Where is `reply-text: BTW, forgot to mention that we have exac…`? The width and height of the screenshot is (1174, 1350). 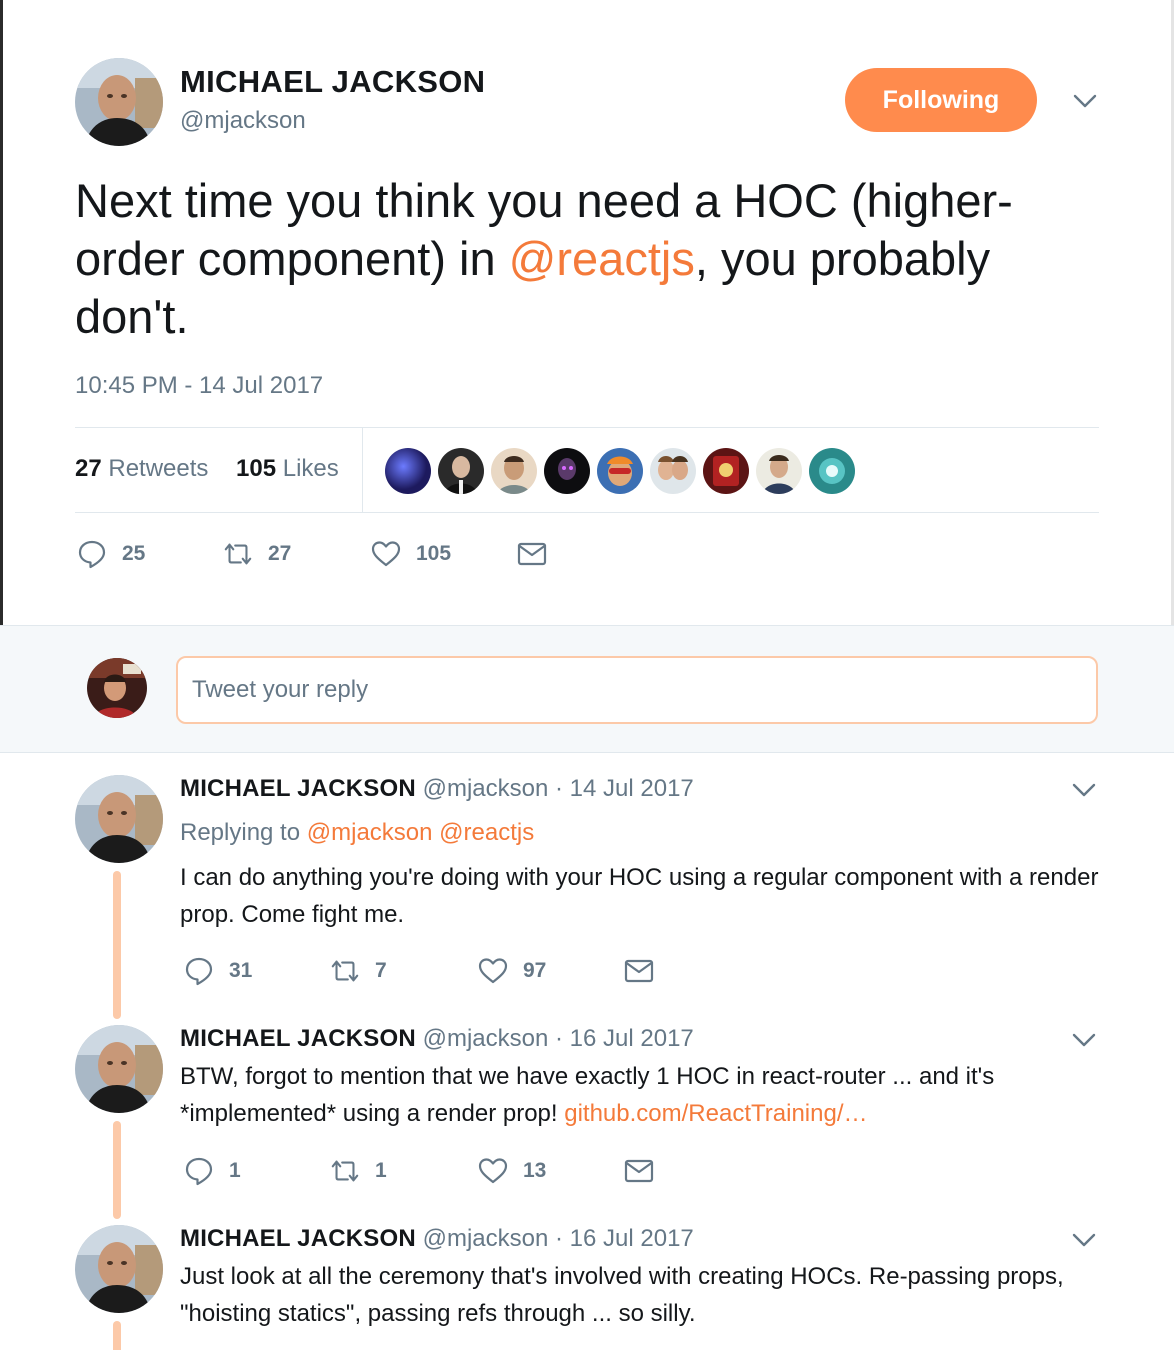 reply-text: BTW, forgot to mention that we have exac… is located at coordinates (640, 1095).